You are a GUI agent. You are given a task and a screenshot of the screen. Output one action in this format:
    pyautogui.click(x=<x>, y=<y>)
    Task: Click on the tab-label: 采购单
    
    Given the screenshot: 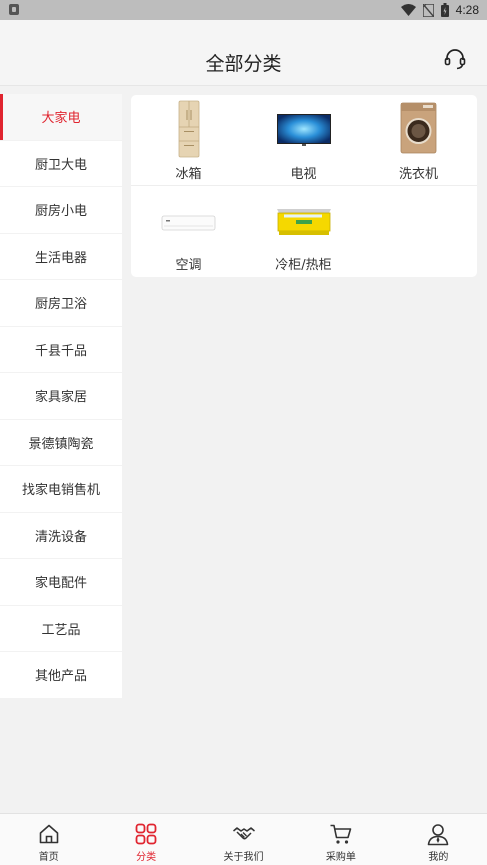 What is the action you would take?
    pyautogui.click(x=340, y=857)
    